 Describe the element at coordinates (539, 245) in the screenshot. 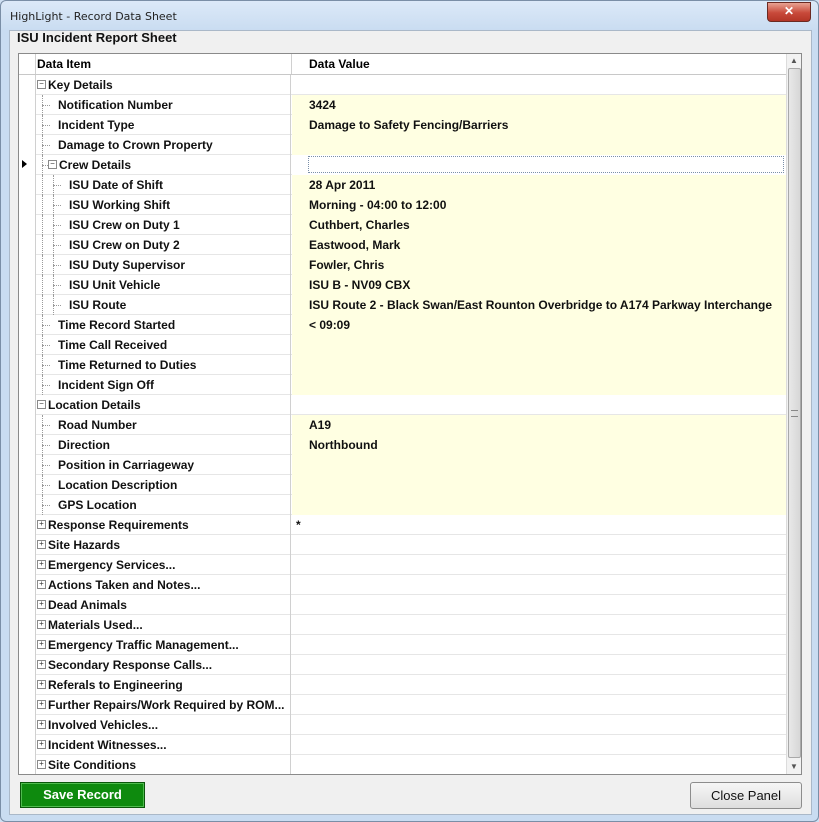

I see `data-value-cell: Eastwood, Mark` at that location.